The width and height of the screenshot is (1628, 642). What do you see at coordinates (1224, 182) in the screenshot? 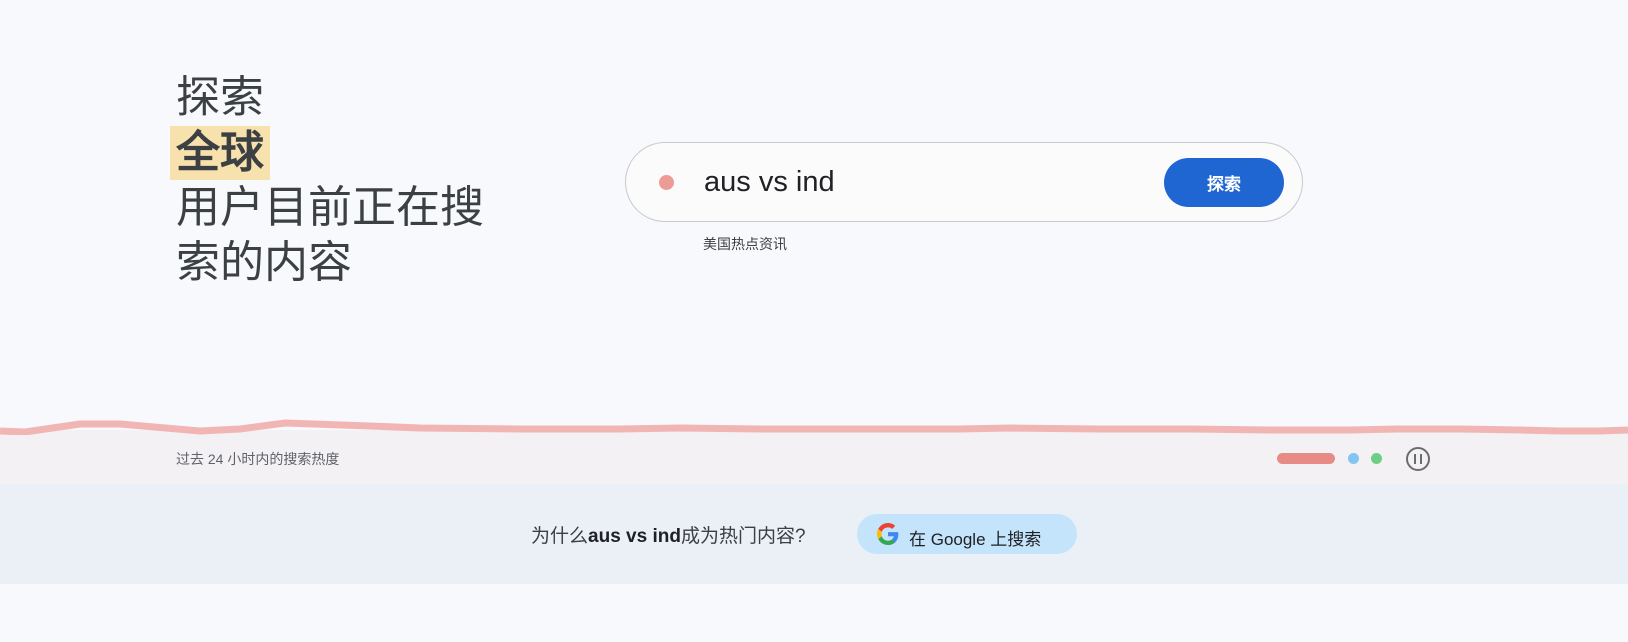
I see `explore-button: 探索` at bounding box center [1224, 182].